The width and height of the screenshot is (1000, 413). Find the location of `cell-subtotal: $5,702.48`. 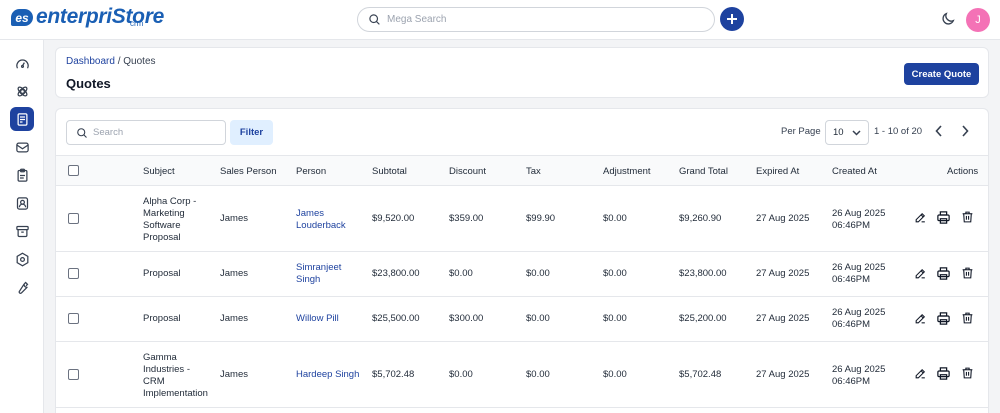

cell-subtotal: $5,702.48 is located at coordinates (393, 374).